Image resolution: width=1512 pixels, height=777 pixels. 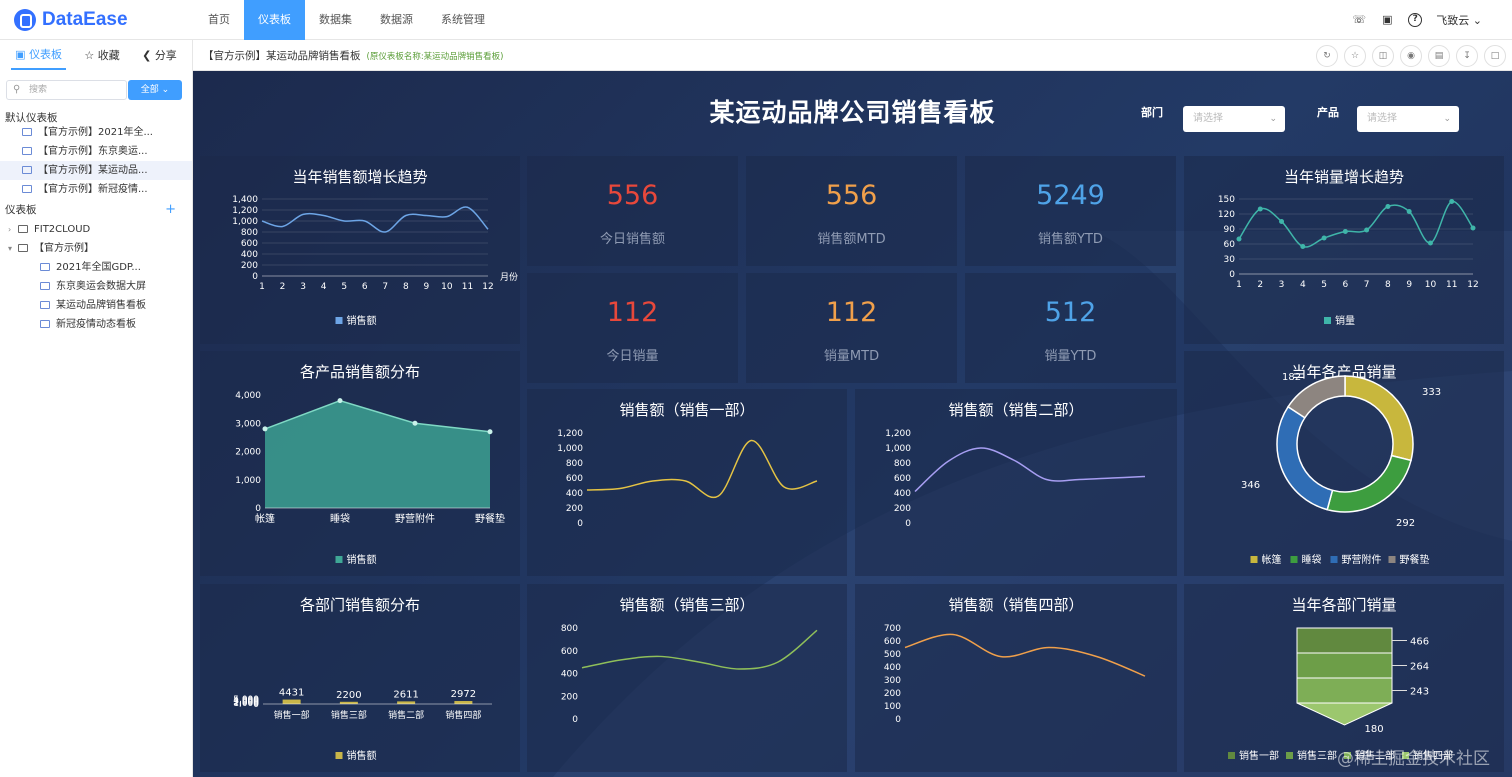 What do you see at coordinates (46, 54) in the screenshot?
I see `tab-label: 仪表板` at bounding box center [46, 54].